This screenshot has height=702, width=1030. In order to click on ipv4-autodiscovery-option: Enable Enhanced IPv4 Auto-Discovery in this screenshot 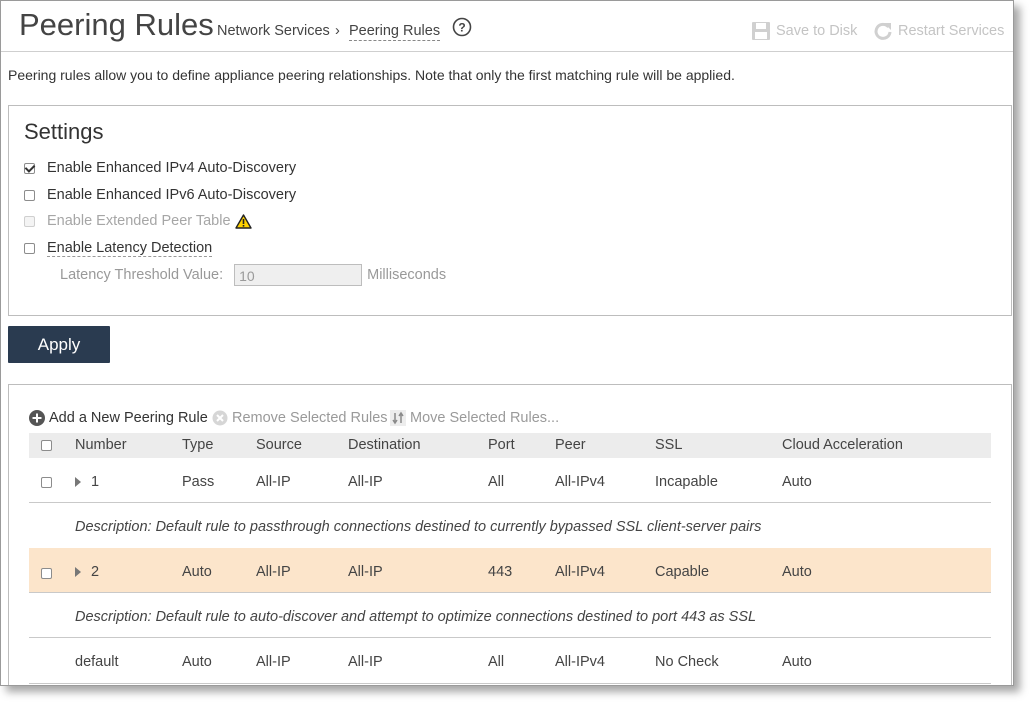, I will do `click(160, 168)`.